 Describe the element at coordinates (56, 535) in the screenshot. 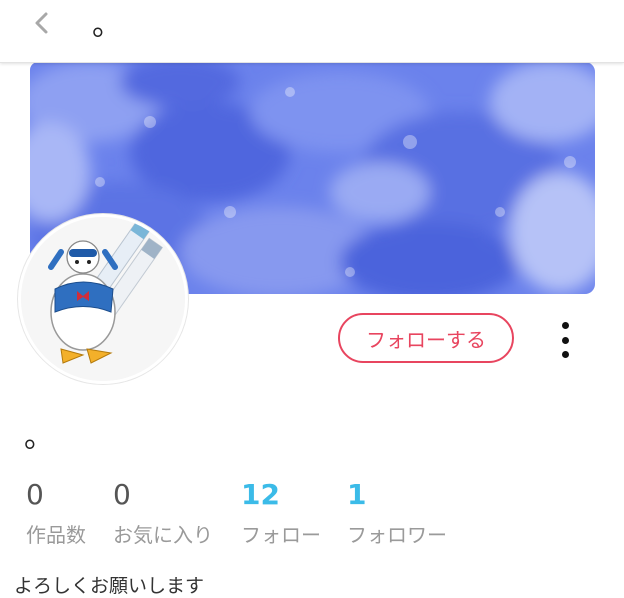

I see `stat-works-label: 作品数` at that location.